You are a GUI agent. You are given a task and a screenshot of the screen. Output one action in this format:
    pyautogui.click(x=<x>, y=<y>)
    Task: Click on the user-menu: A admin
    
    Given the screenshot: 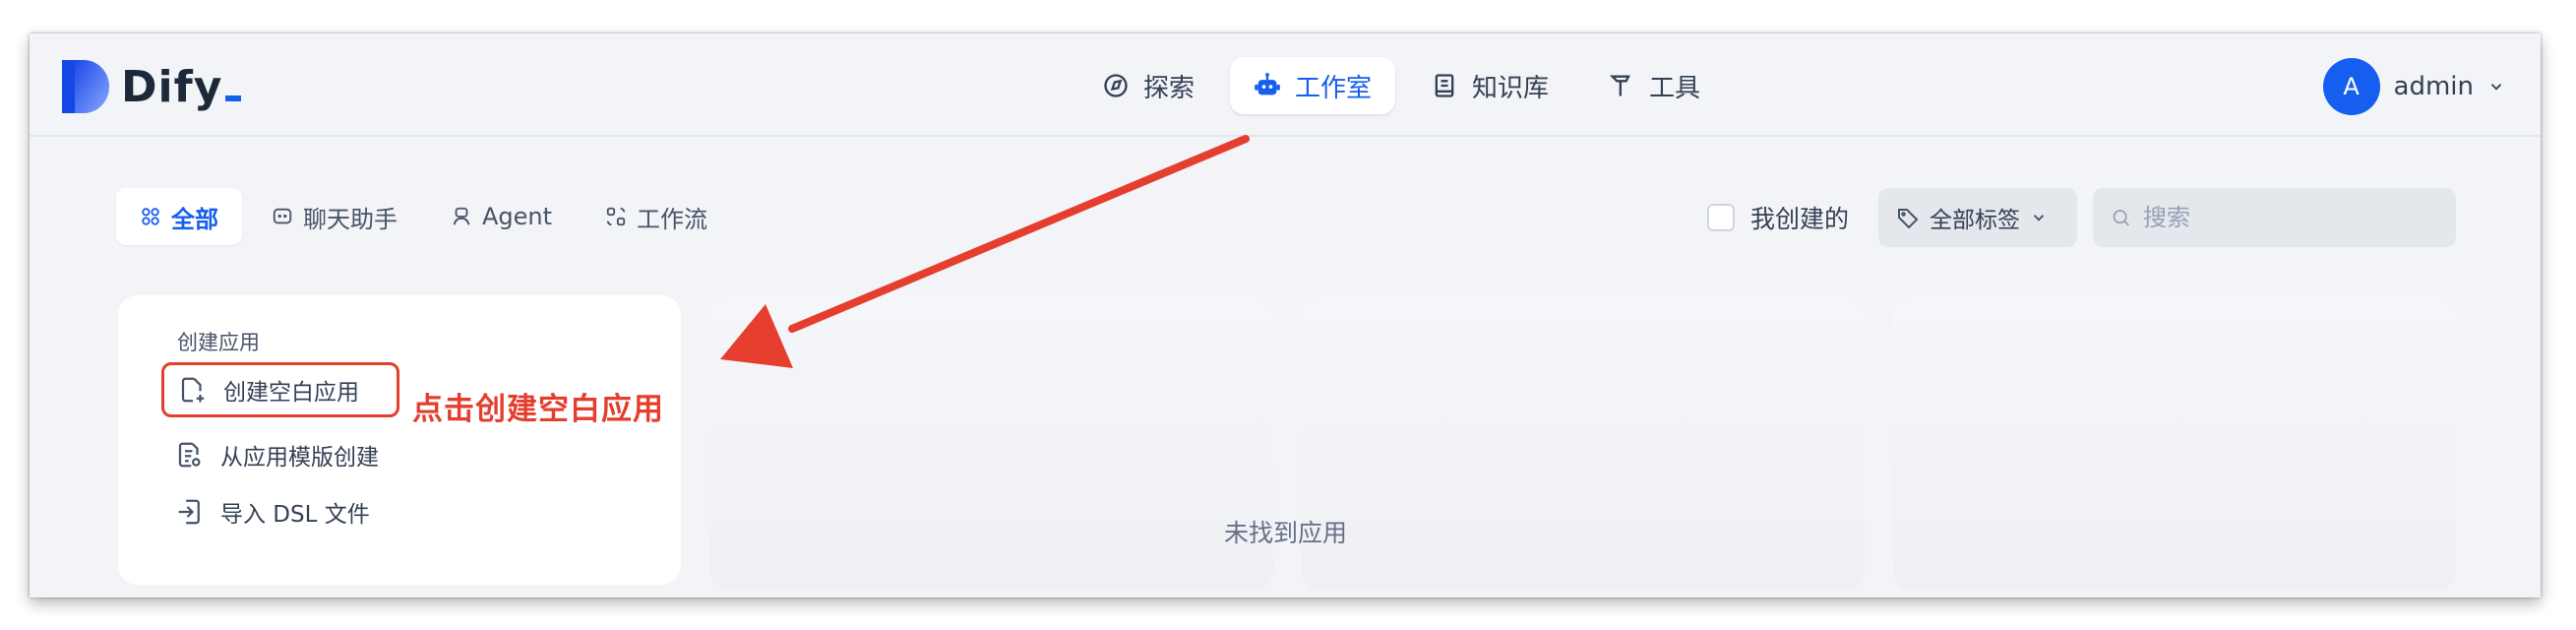 What is the action you would take?
    pyautogui.click(x=2414, y=86)
    